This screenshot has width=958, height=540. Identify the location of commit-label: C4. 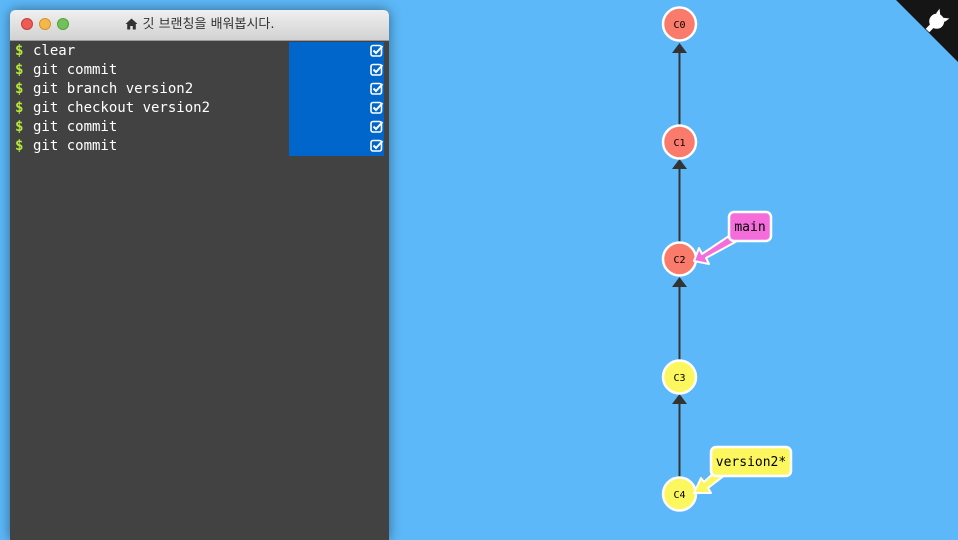
(679, 495).